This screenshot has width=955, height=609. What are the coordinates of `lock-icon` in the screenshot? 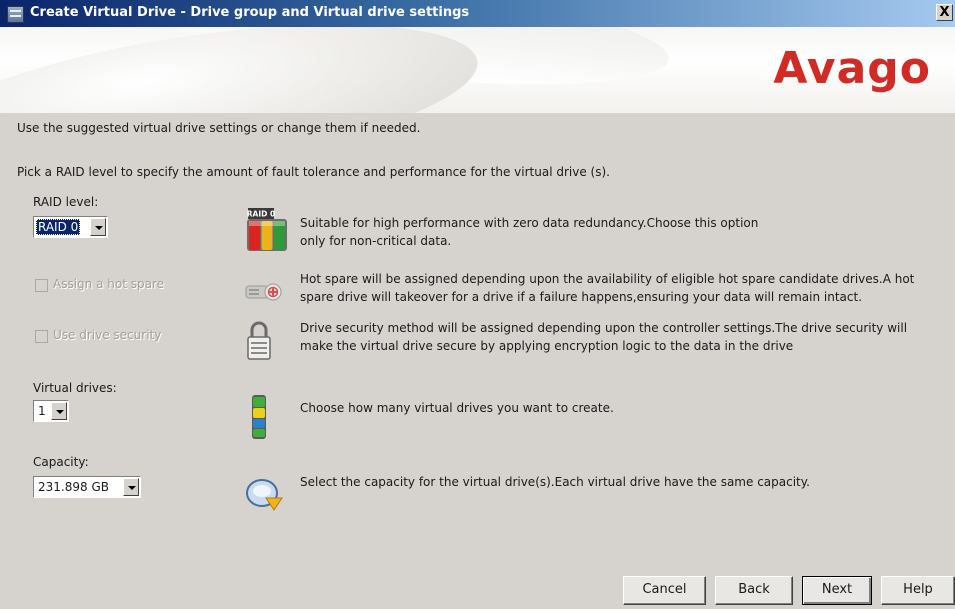 It's located at (259, 340).